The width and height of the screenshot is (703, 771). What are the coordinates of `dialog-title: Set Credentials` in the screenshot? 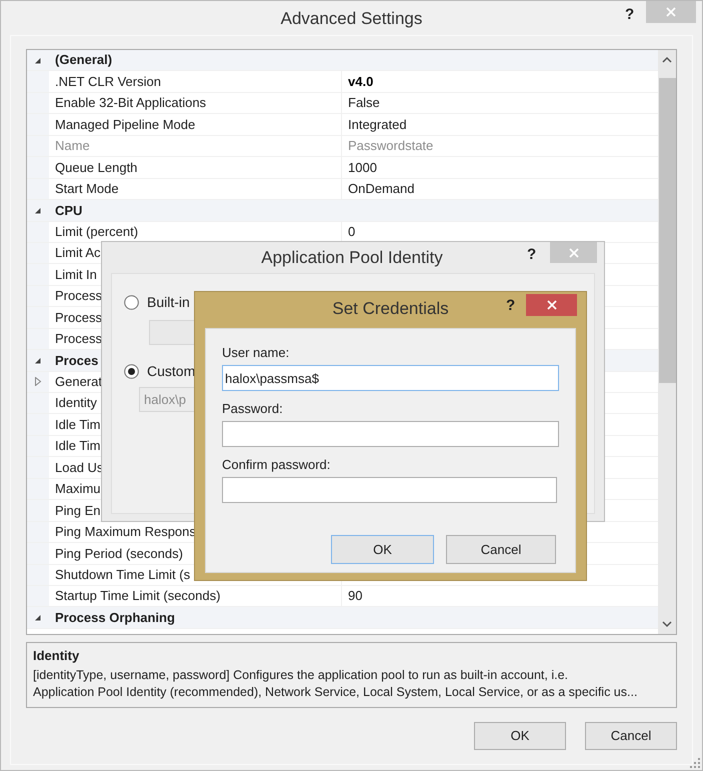 It's located at (390, 309).